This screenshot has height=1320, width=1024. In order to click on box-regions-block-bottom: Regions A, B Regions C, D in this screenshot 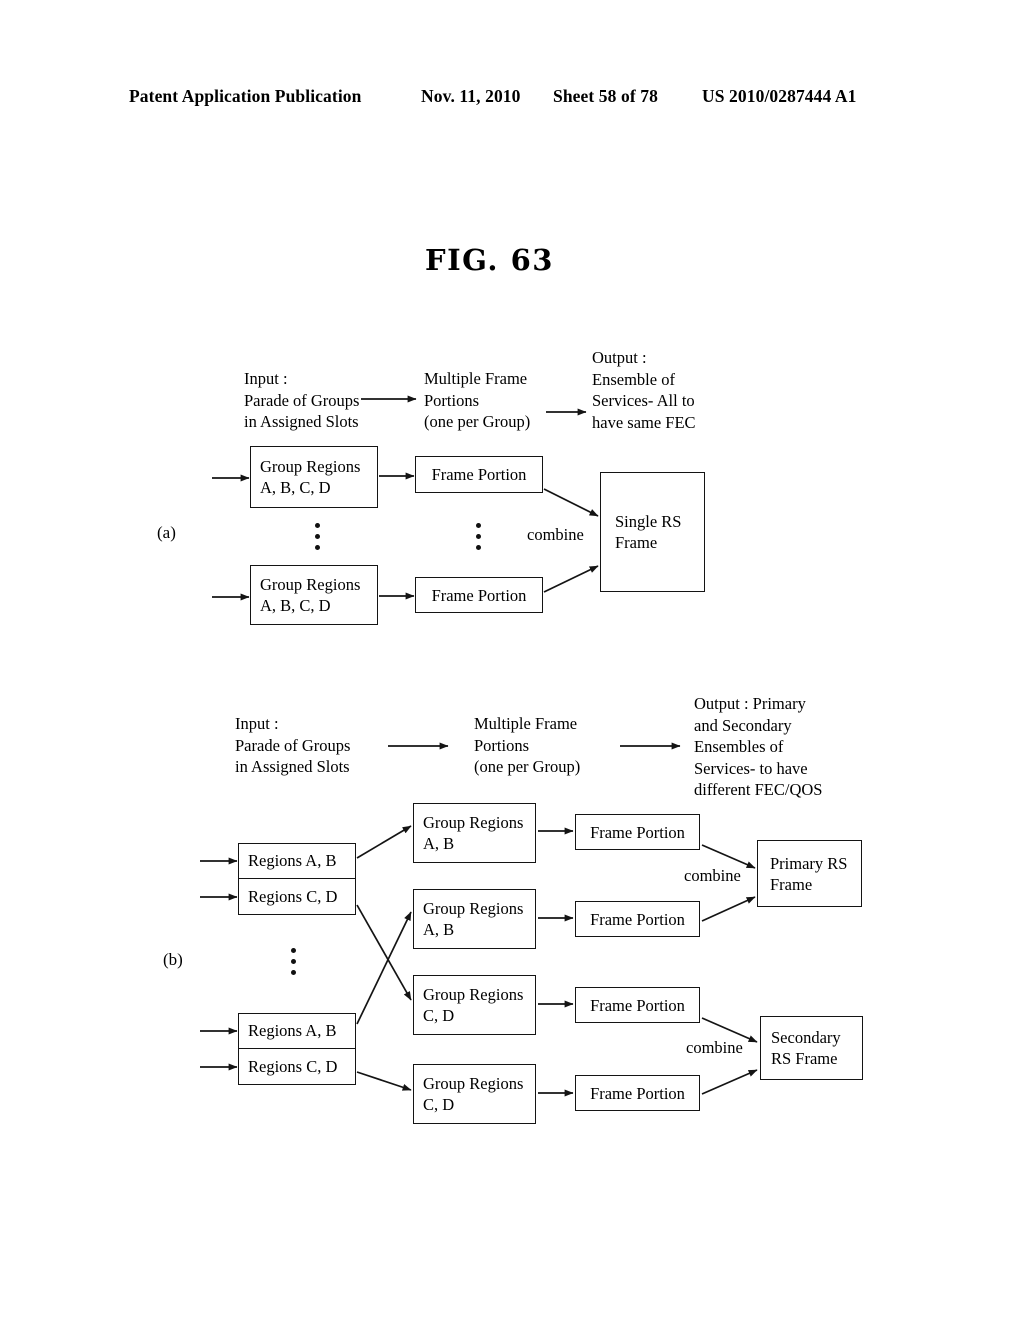, I will do `click(297, 1049)`.